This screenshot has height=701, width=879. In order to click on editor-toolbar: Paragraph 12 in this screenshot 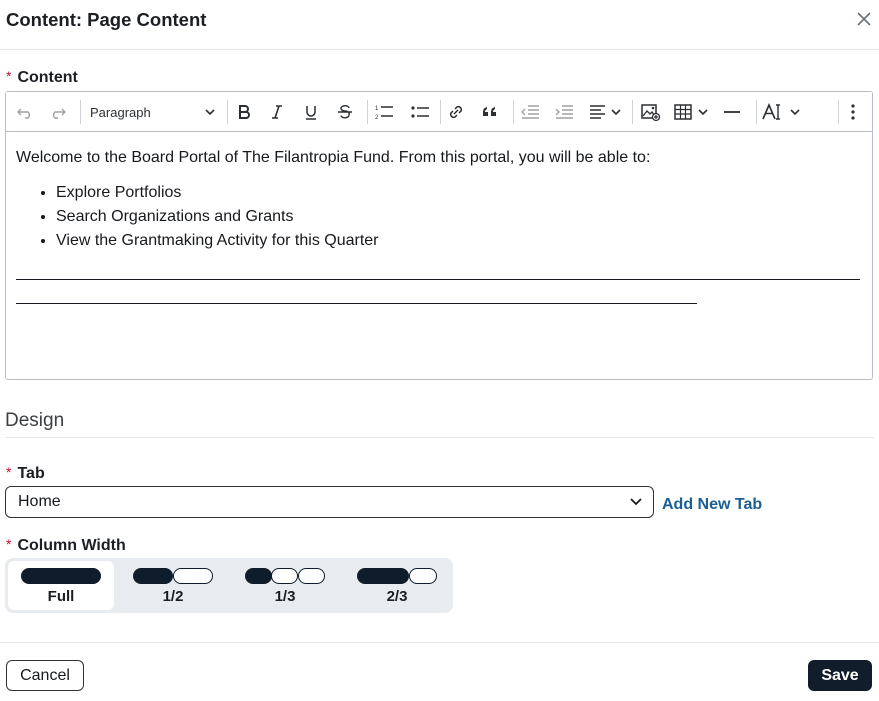, I will do `click(439, 112)`.